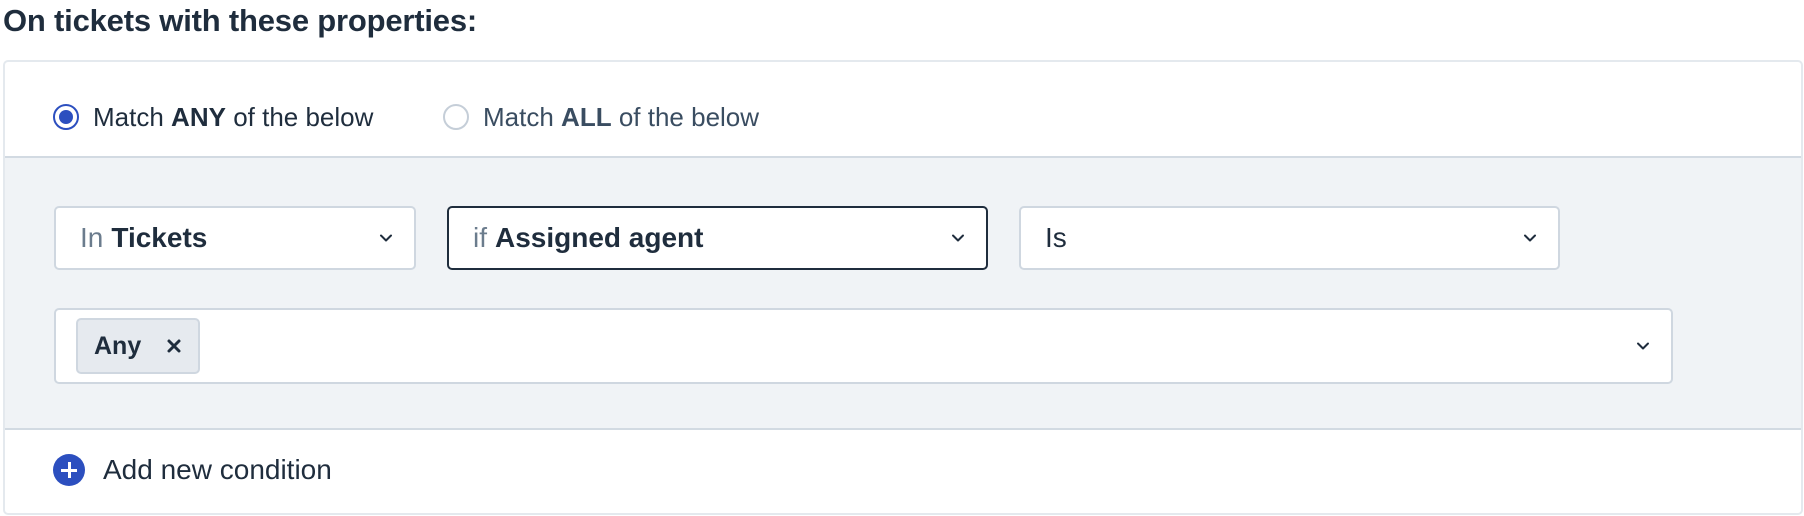 This screenshot has width=1804, height=516. What do you see at coordinates (621, 116) in the screenshot?
I see `match-all-label: Match ALL of the below` at bounding box center [621, 116].